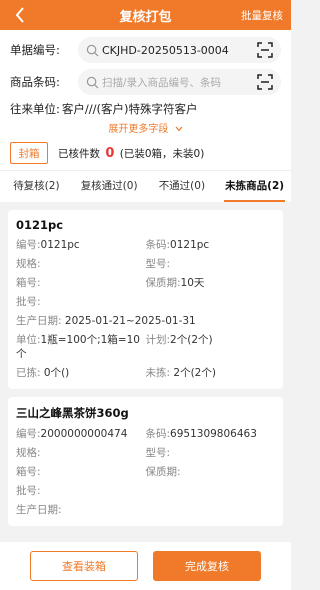 The image size is (320, 590). What do you see at coordinates (201, 434) in the screenshot?
I see `item-barcode: 条码:6951309806463` at bounding box center [201, 434].